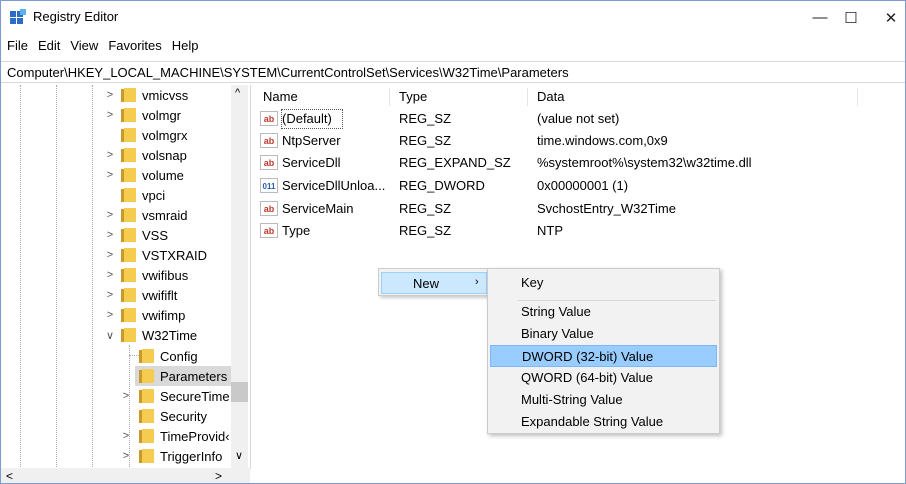  Describe the element at coordinates (239, 277) in the screenshot. I see `tree-vertical-scrollbar: ^ ∨` at that location.